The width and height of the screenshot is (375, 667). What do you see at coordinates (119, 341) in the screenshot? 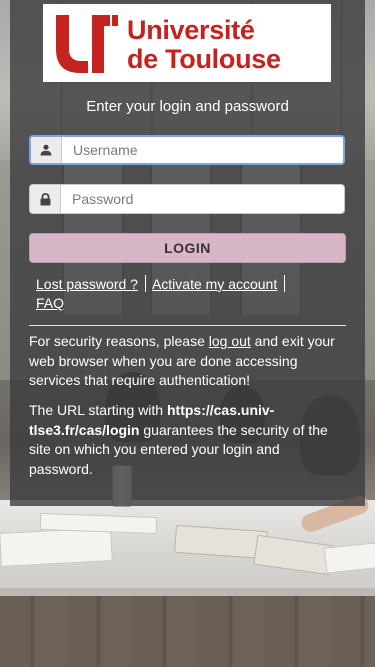
I see `security-text-before: For security reasons, please` at bounding box center [119, 341].